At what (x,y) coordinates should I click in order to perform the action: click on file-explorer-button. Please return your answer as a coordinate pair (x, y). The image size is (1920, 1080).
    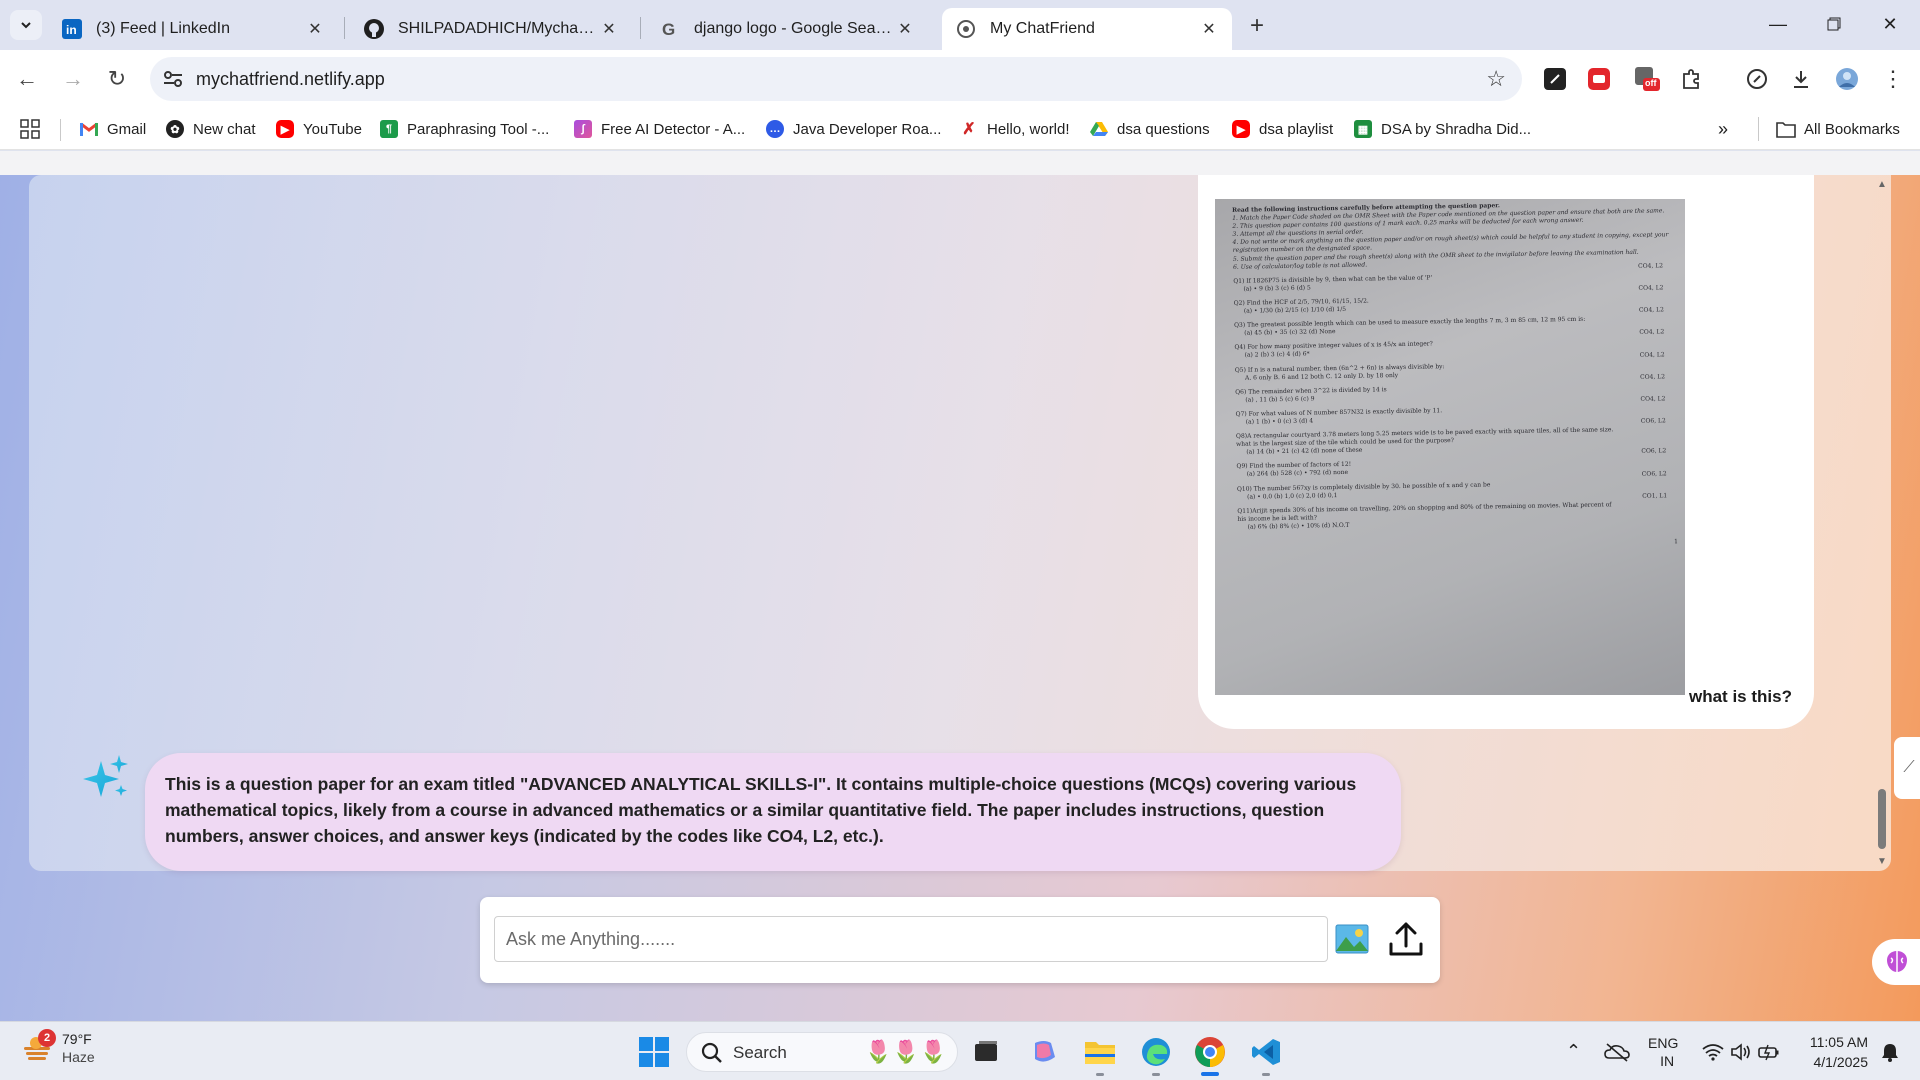
    Looking at the image, I should click on (1100, 1052).